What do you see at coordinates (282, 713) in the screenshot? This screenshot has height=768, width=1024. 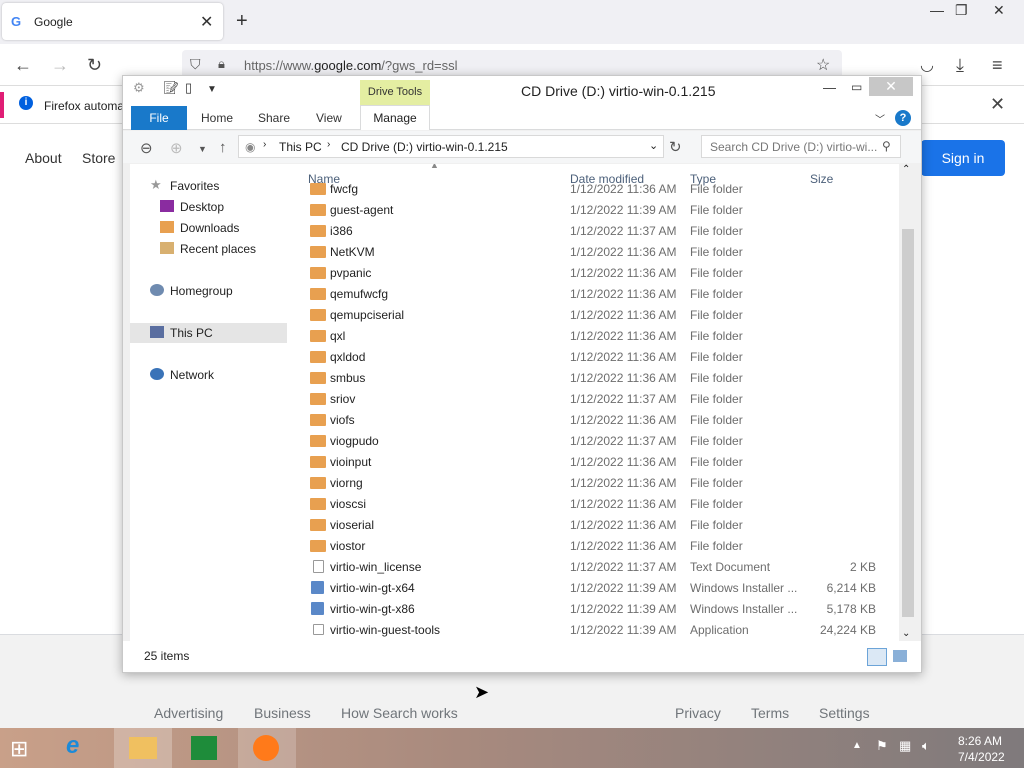 I see `footer-business-link: Business` at bounding box center [282, 713].